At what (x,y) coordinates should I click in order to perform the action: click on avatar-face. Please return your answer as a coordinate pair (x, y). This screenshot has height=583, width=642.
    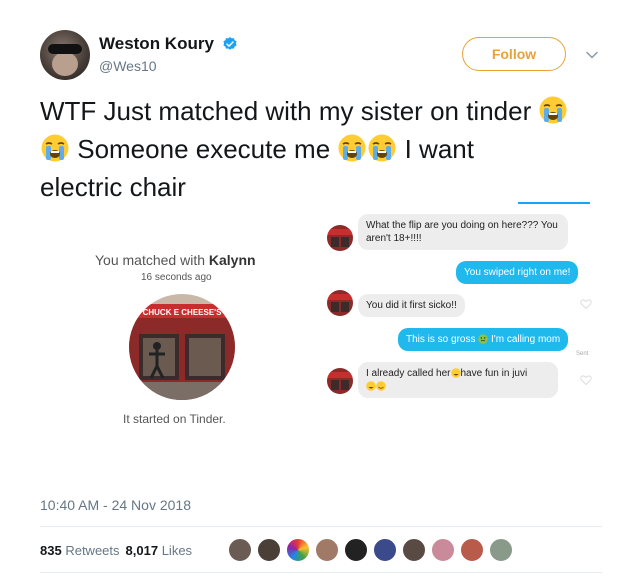
    Looking at the image, I should click on (65, 64).